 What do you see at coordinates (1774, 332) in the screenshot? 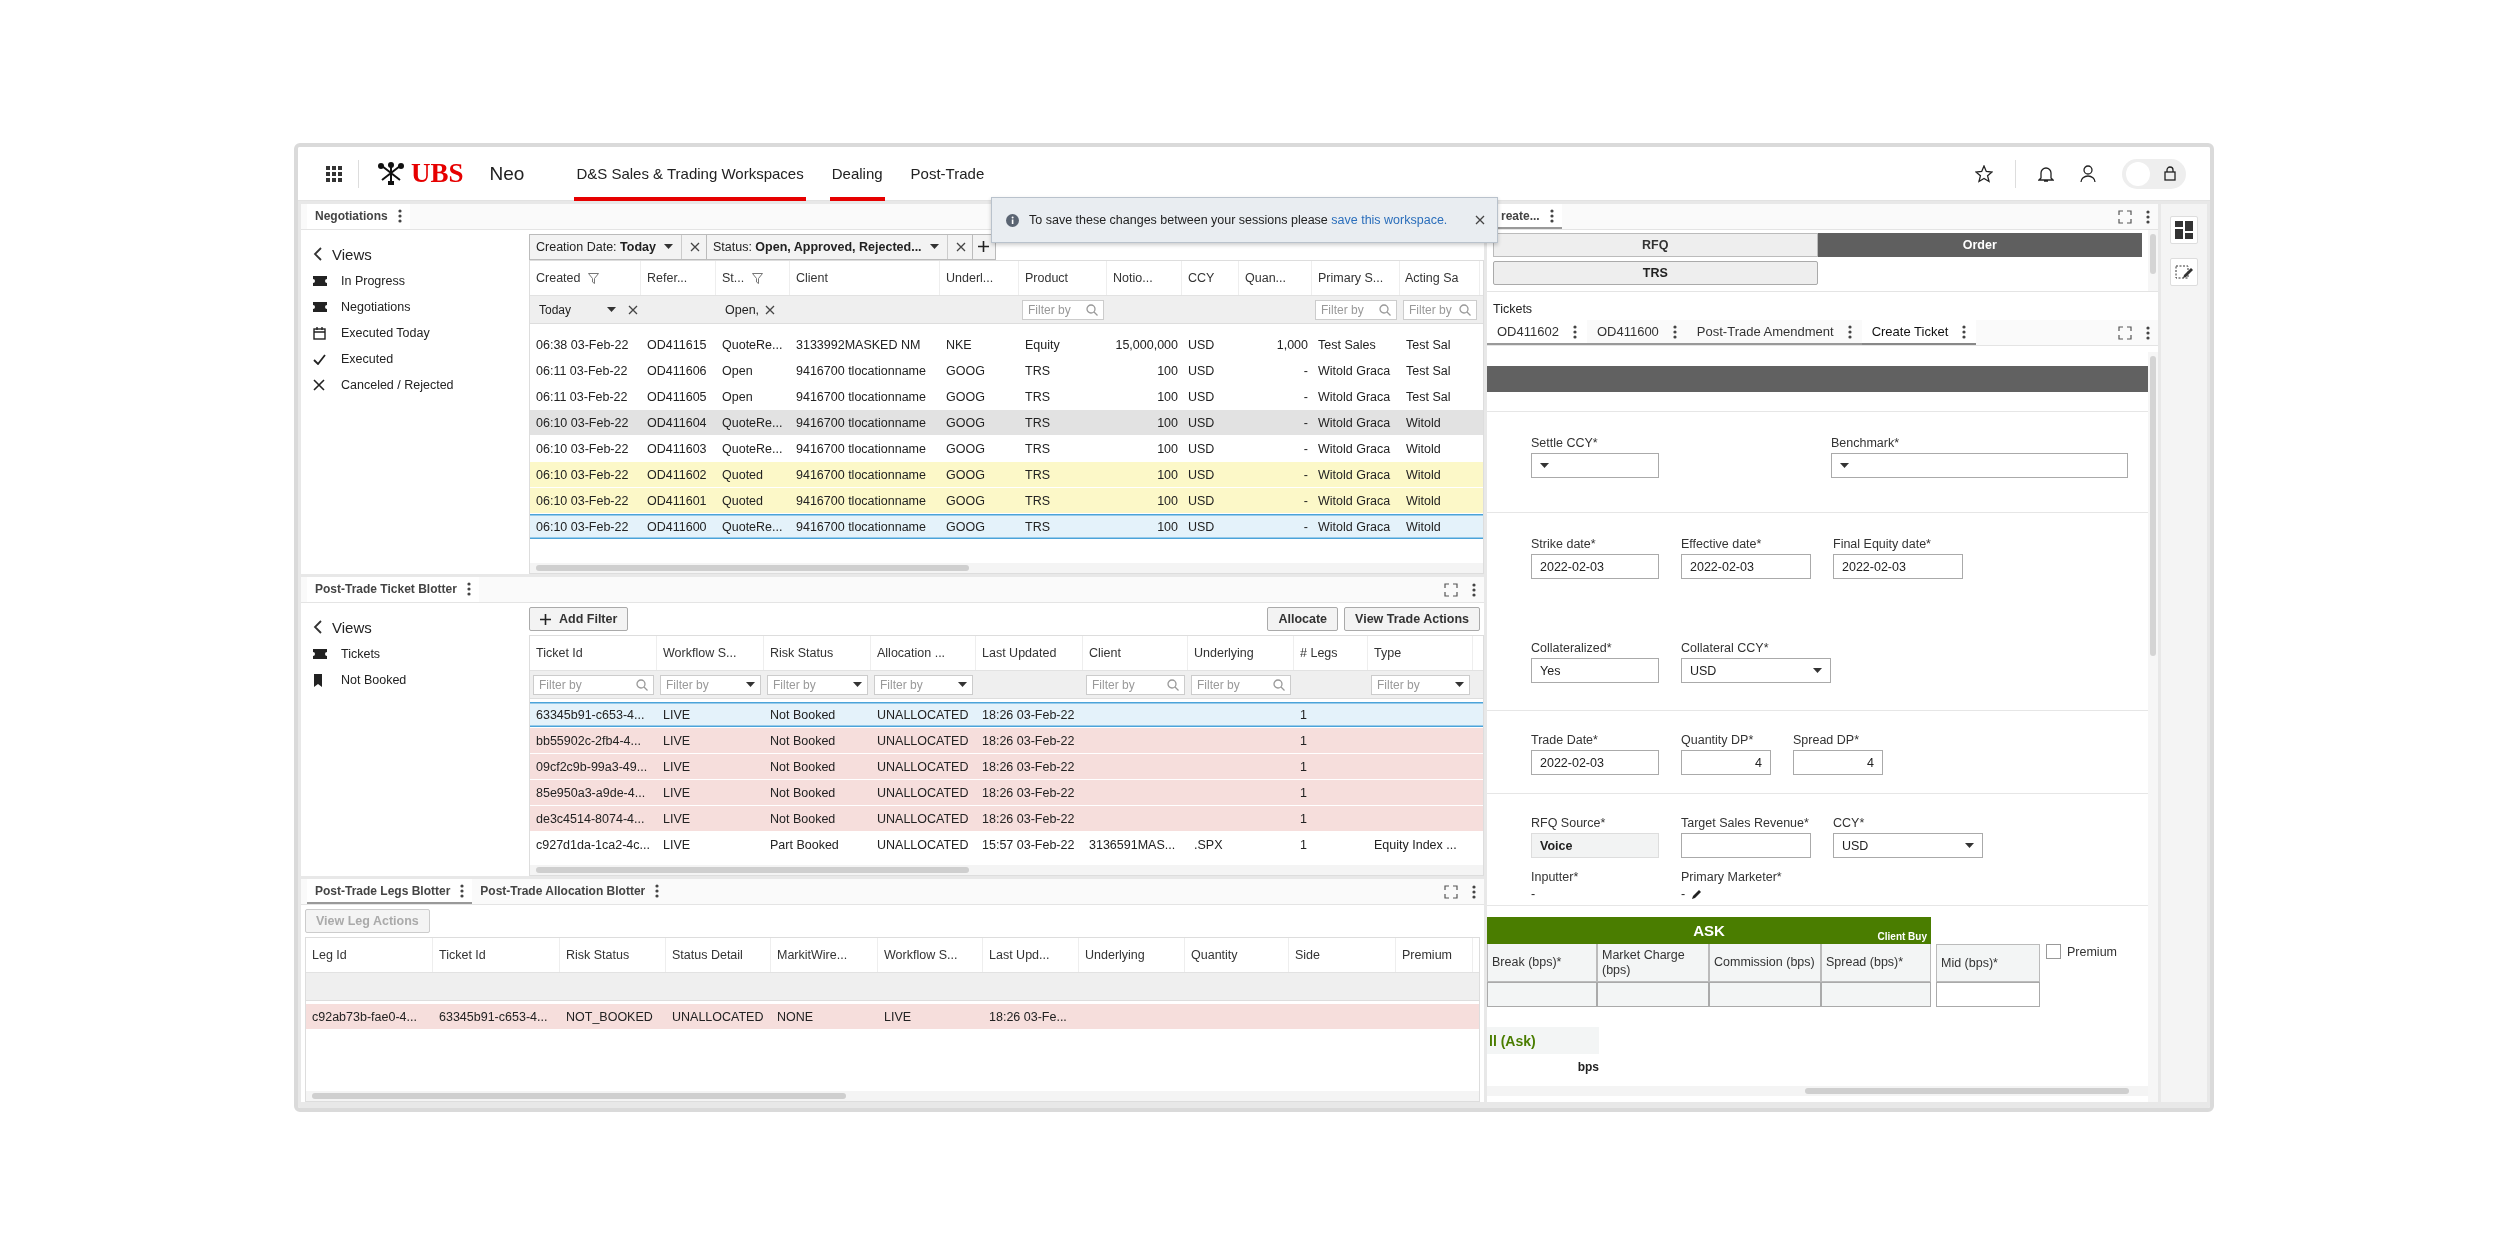
I see `panel-tab: Post-Trade Amendment` at bounding box center [1774, 332].